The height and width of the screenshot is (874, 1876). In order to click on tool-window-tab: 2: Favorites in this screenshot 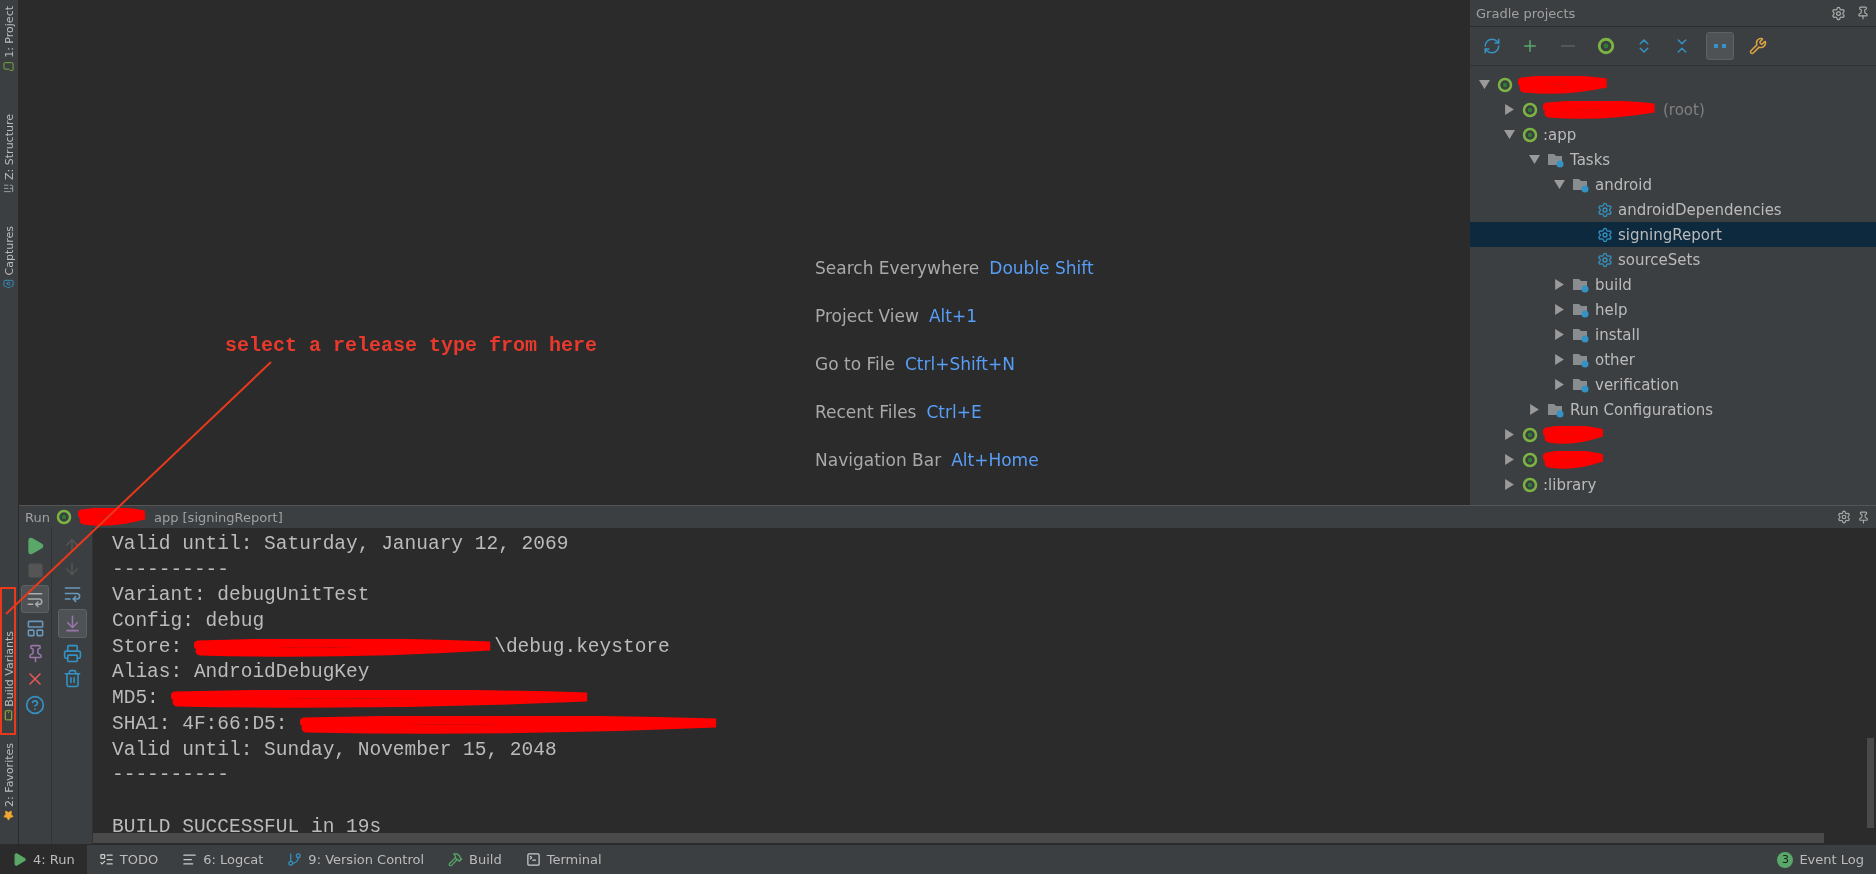, I will do `click(9, 782)`.